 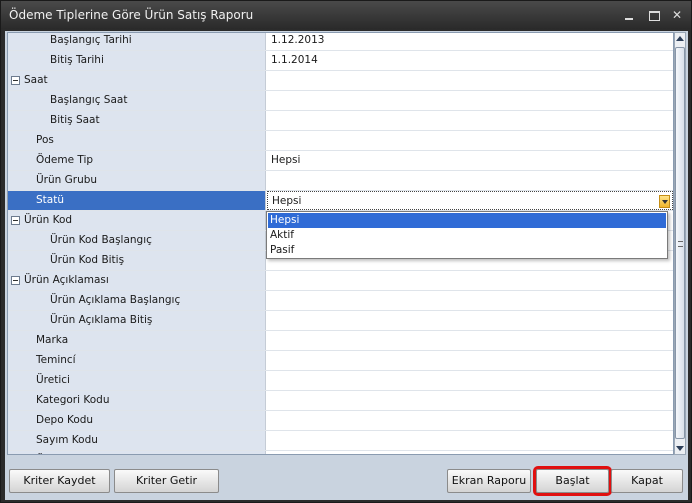 I want to click on grid-row: Ödeme Tip Hepsi, so click(x=340, y=161).